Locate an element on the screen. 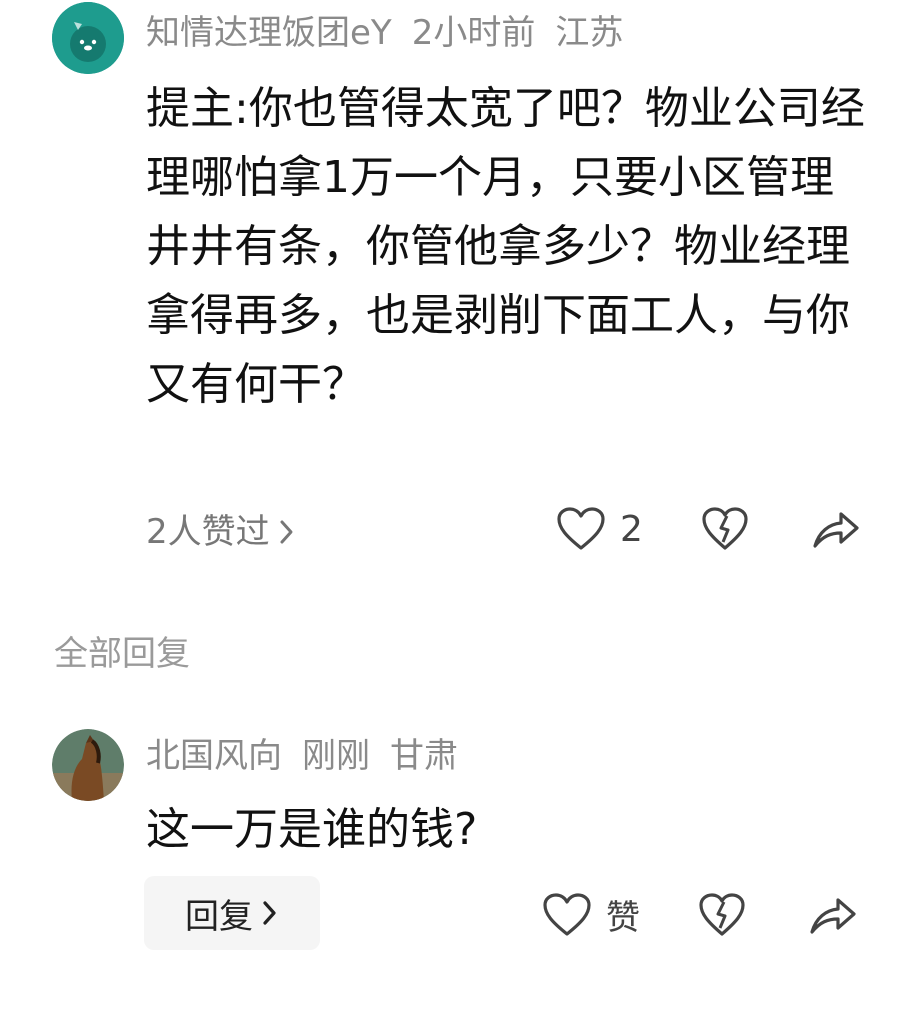 The width and height of the screenshot is (918, 1011). reply-share-button is located at coordinates (833, 915).